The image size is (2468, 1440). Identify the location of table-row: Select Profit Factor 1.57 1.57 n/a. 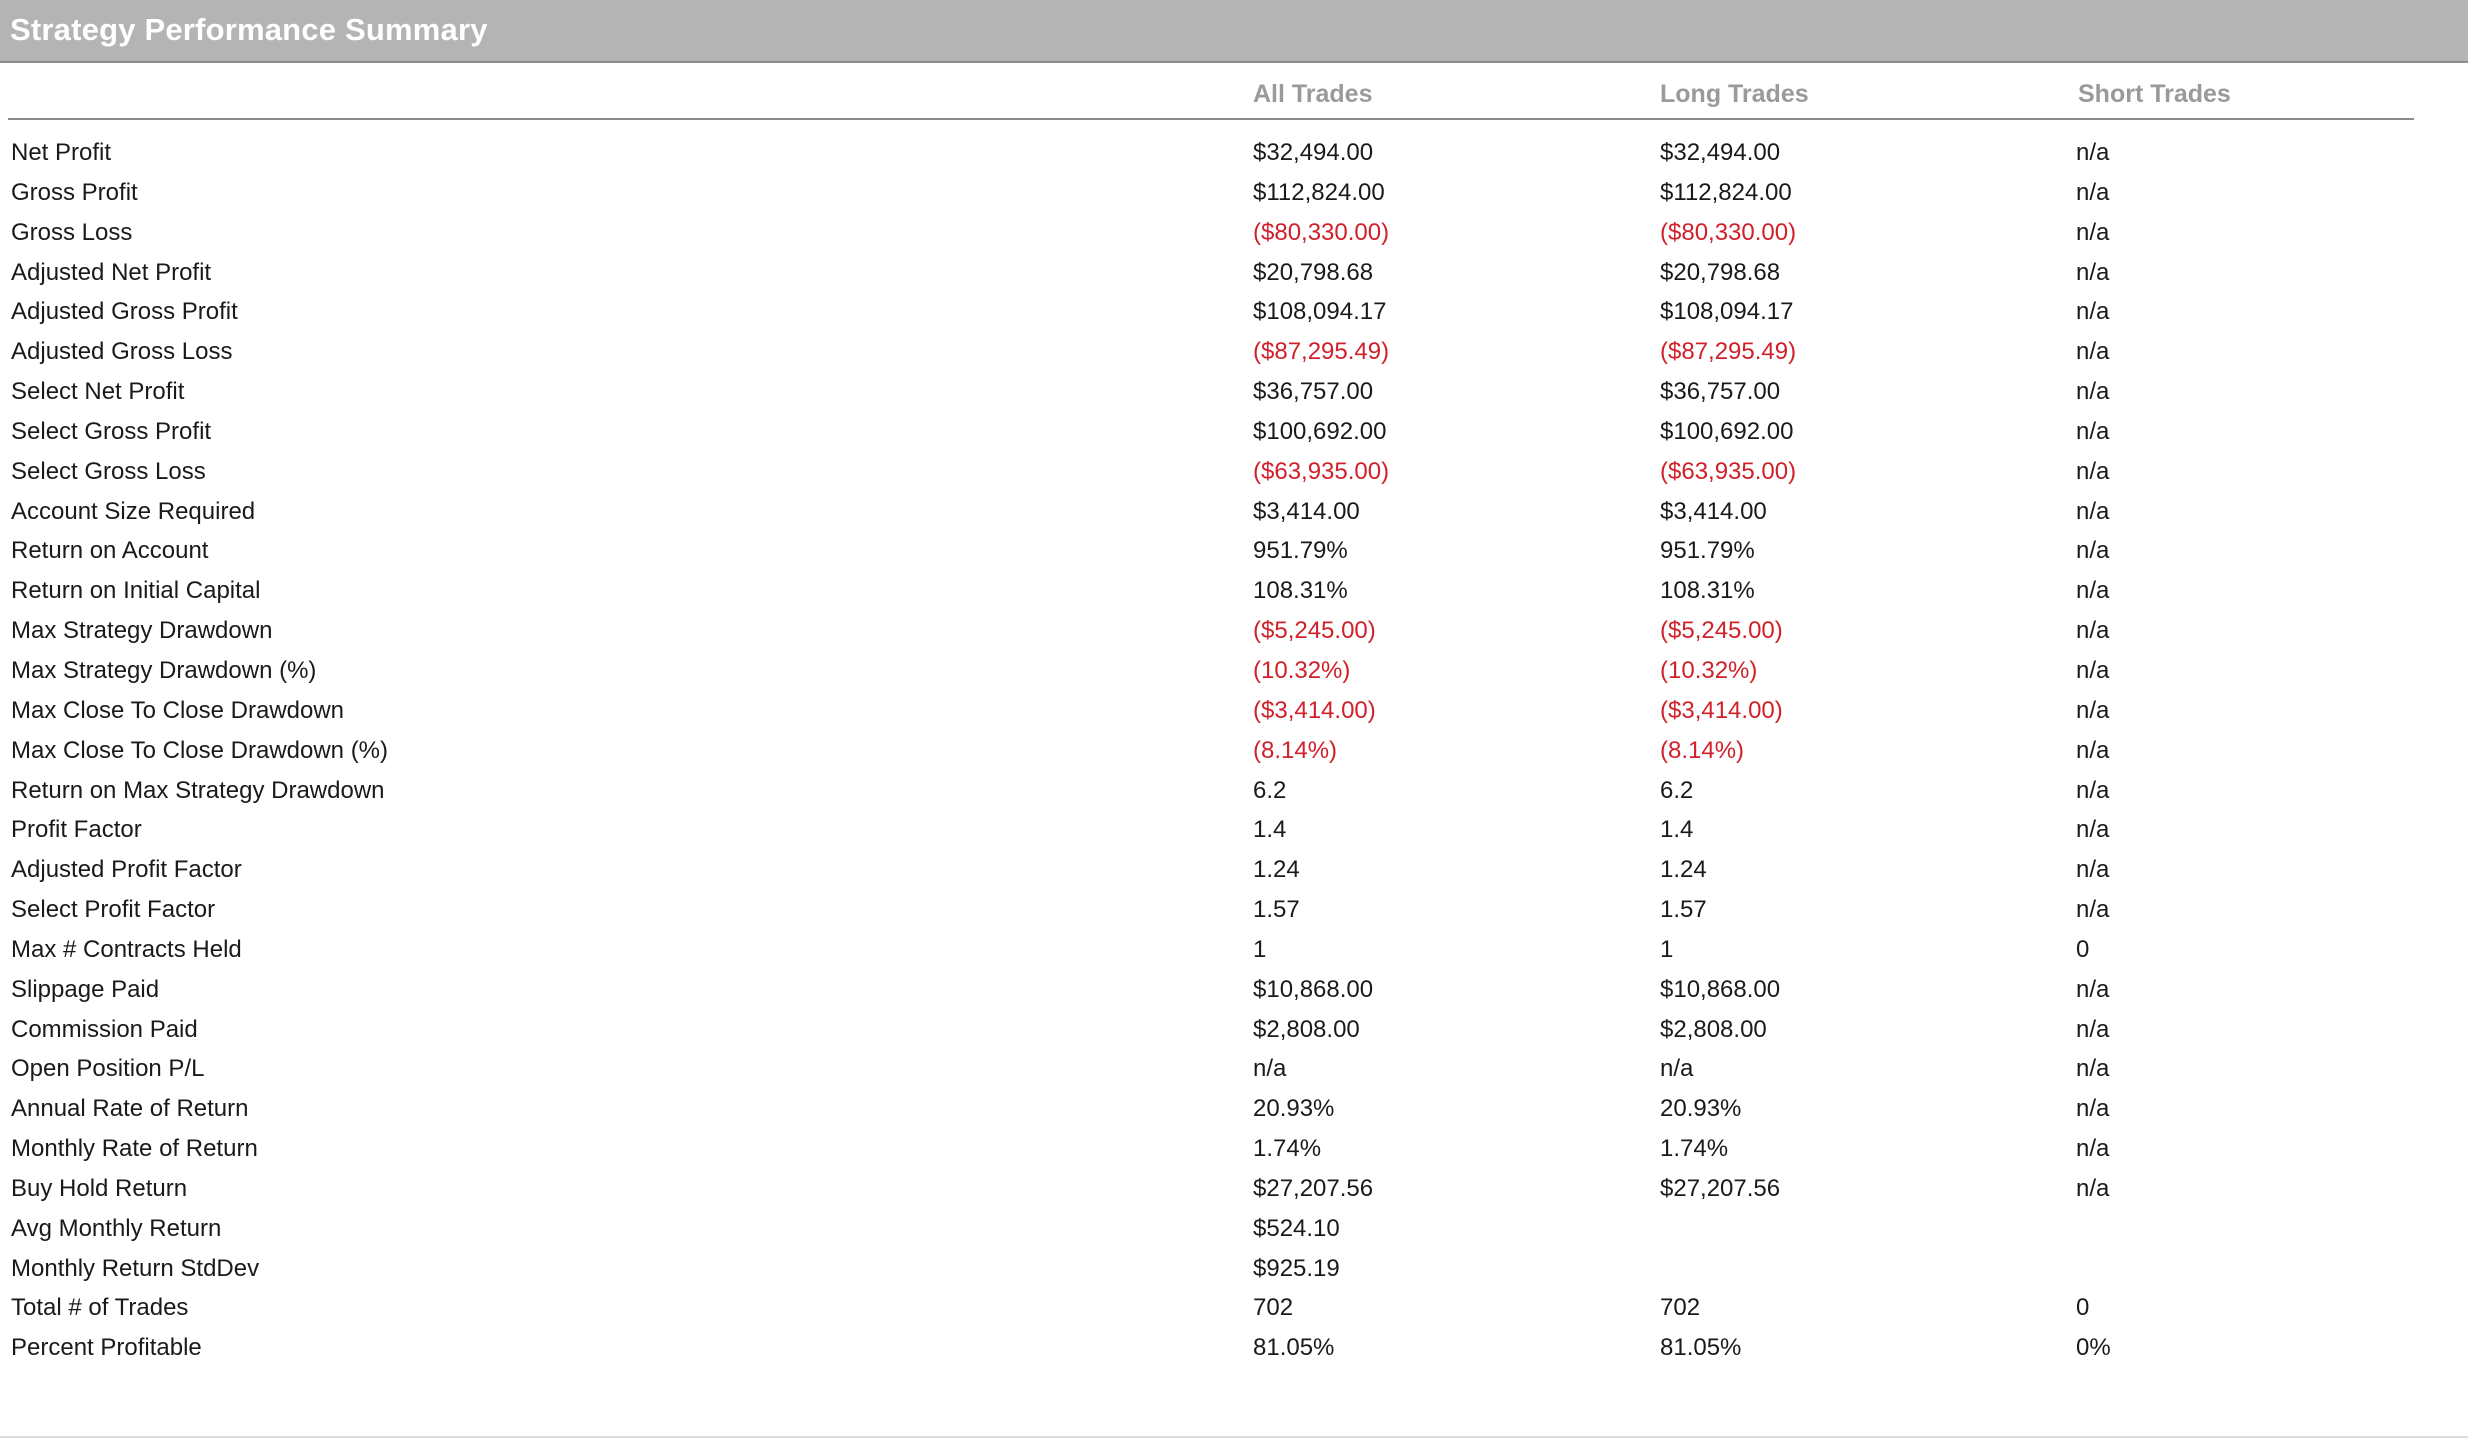
(1211, 912).